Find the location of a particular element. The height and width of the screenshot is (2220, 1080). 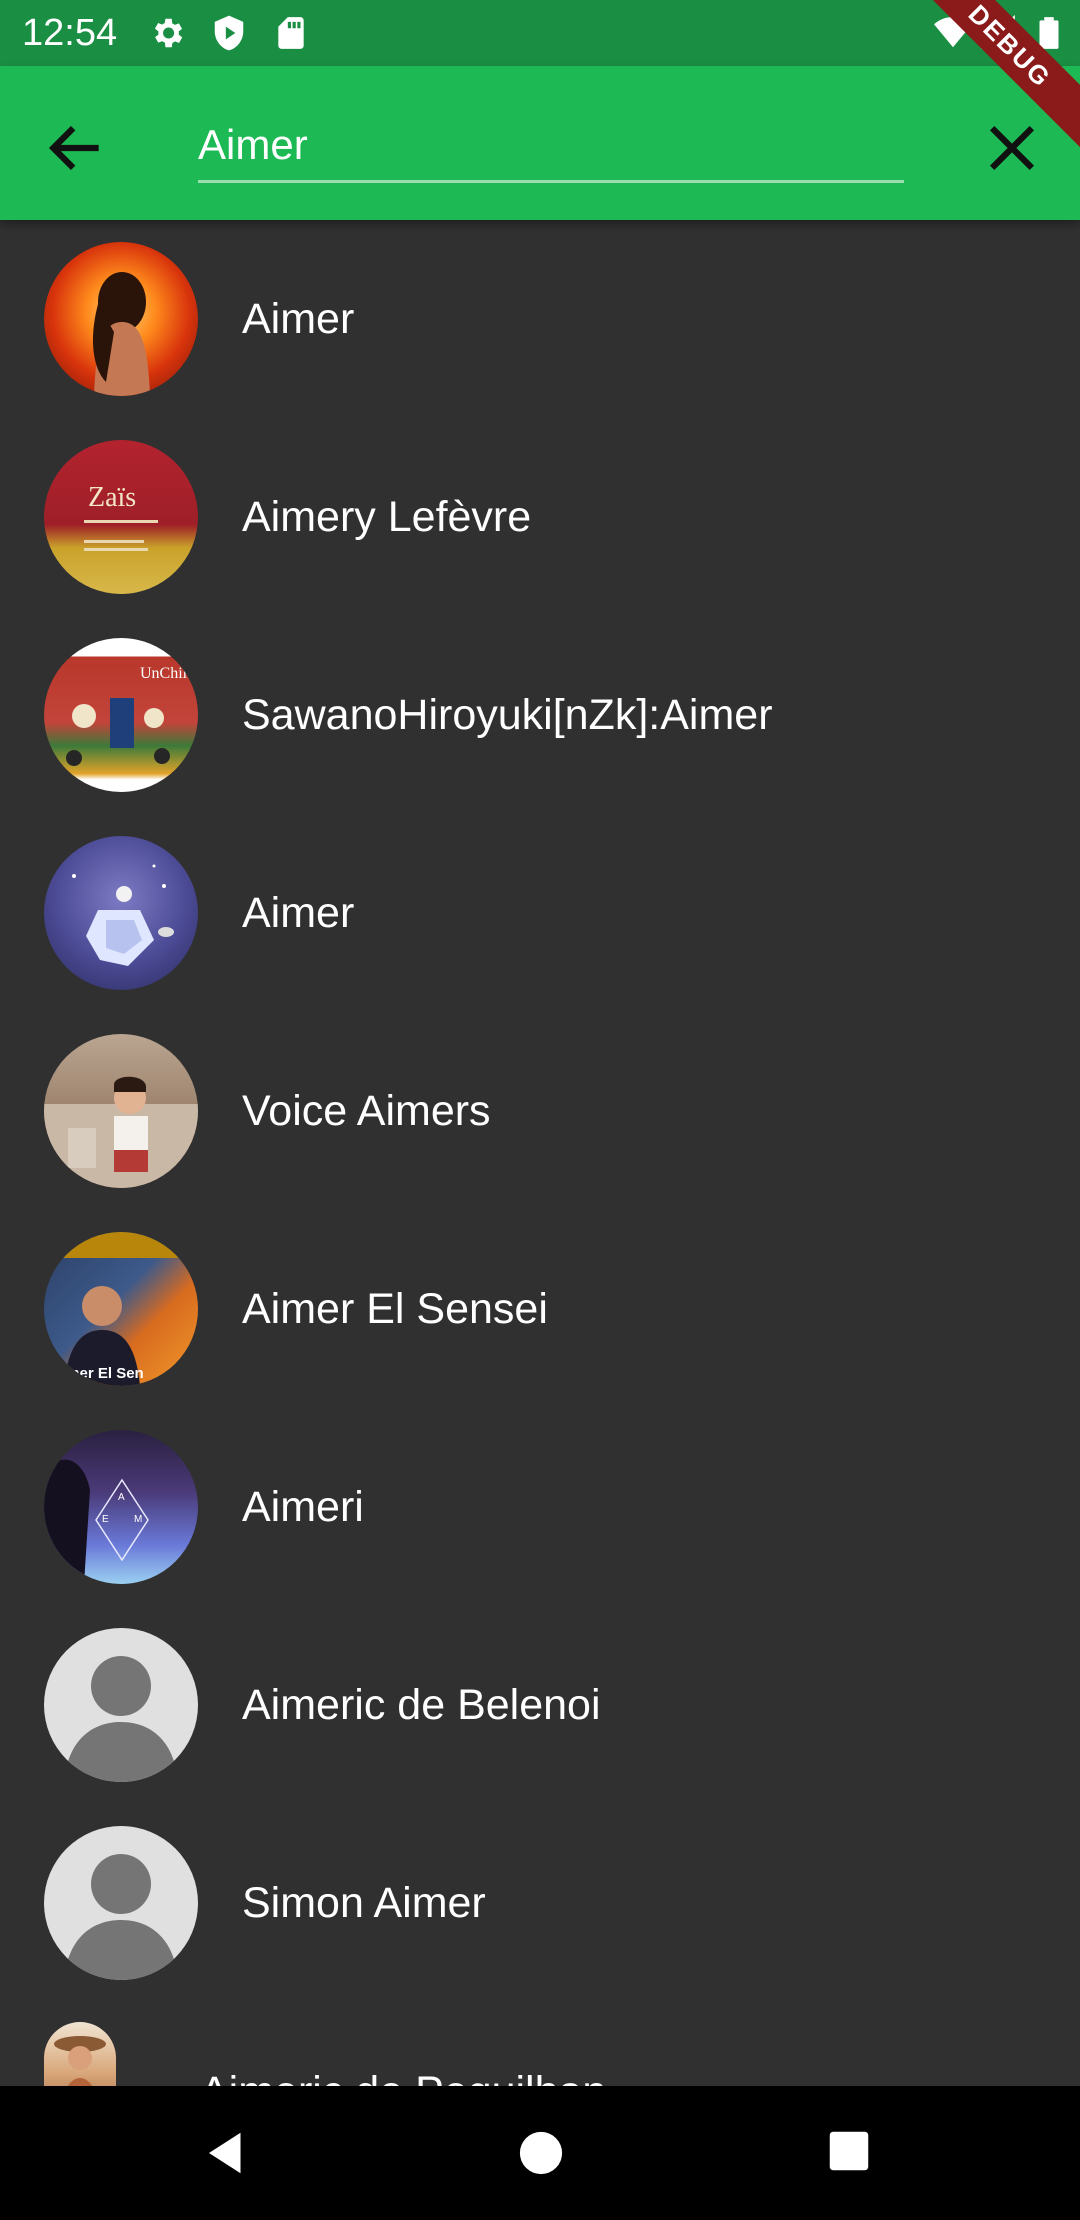

artist-avatar: UnChild is located at coordinates (121, 715).